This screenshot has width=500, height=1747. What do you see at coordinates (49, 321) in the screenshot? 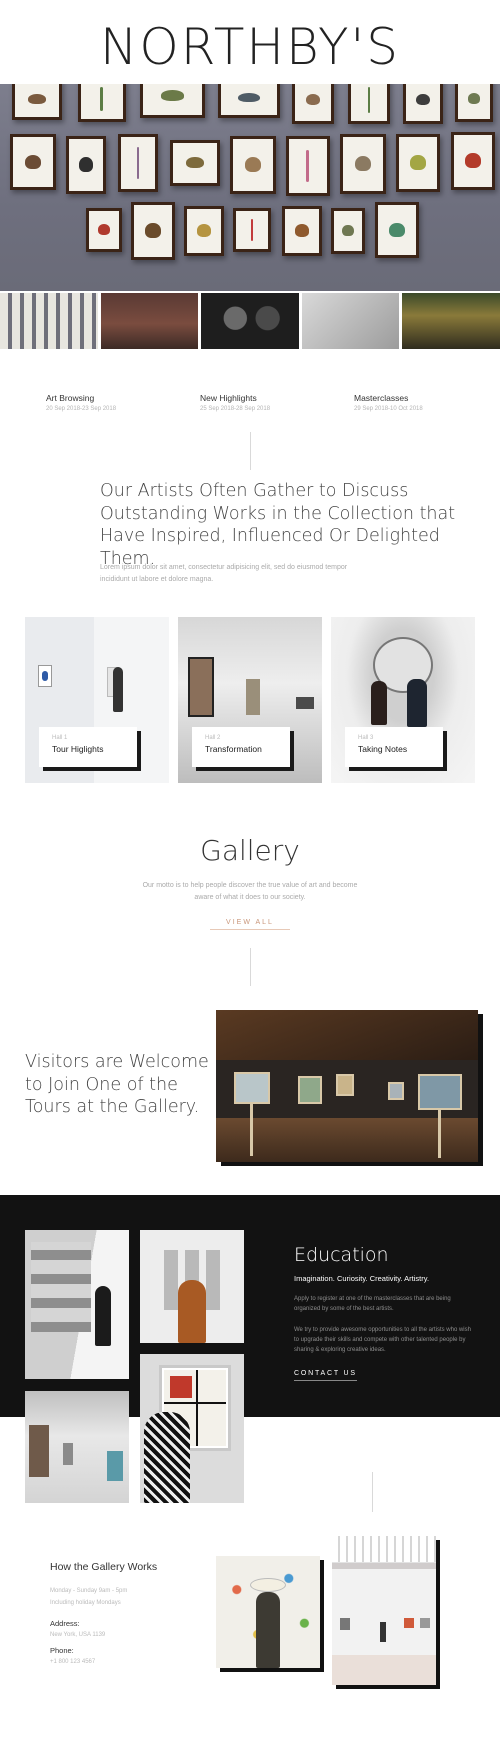
I see `thumbnail-bird-wall` at bounding box center [49, 321].